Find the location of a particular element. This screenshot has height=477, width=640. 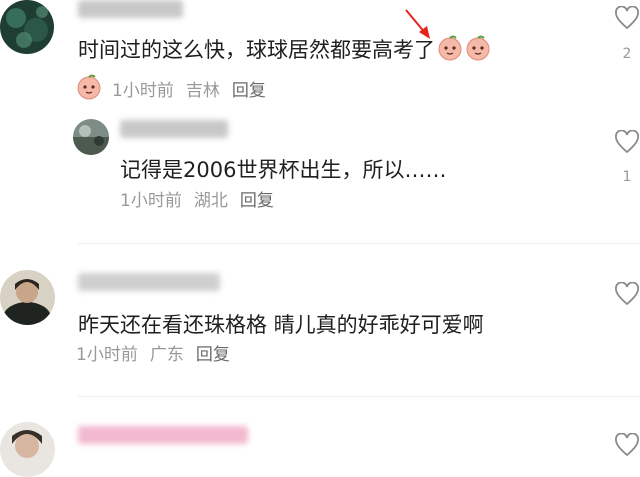

comment-meta: 1小时前 吉林 回复 is located at coordinates (177, 88).